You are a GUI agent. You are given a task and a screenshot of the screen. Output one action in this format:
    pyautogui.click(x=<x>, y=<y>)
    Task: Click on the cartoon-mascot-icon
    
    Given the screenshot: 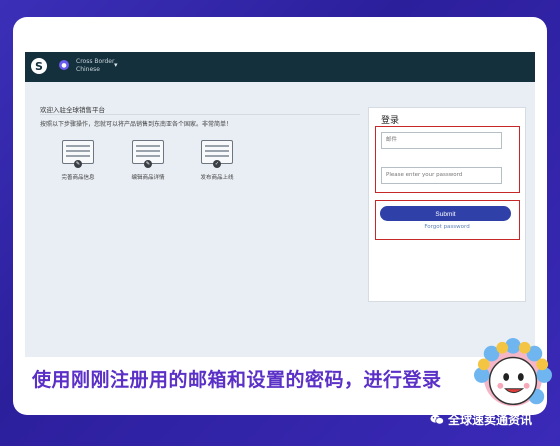 What is the action you would take?
    pyautogui.click(x=513, y=372)
    